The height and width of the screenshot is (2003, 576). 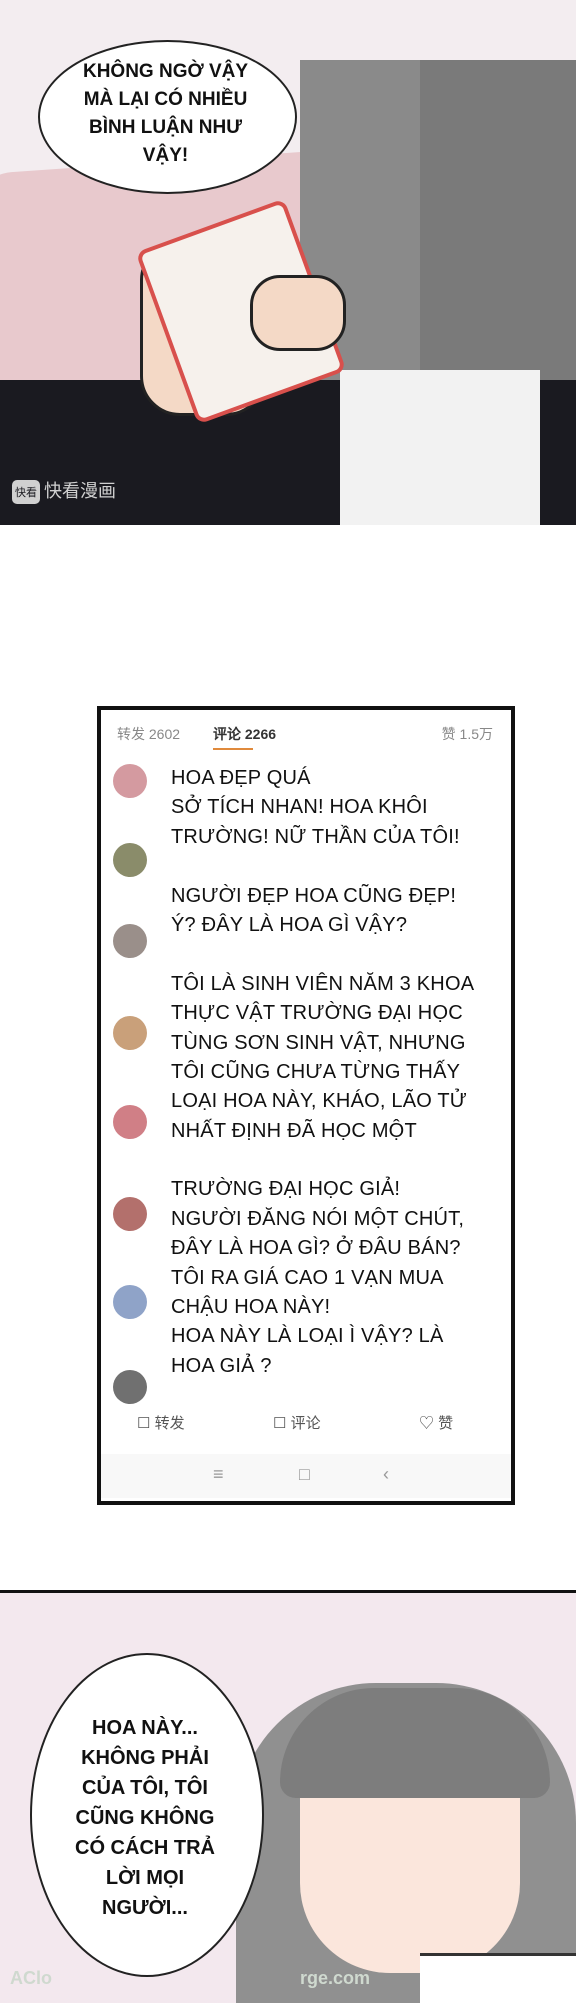 I want to click on comment-line: LOẠI HOA NÀY, KHÁO, LÃO TỬ, so click(x=319, y=1101).